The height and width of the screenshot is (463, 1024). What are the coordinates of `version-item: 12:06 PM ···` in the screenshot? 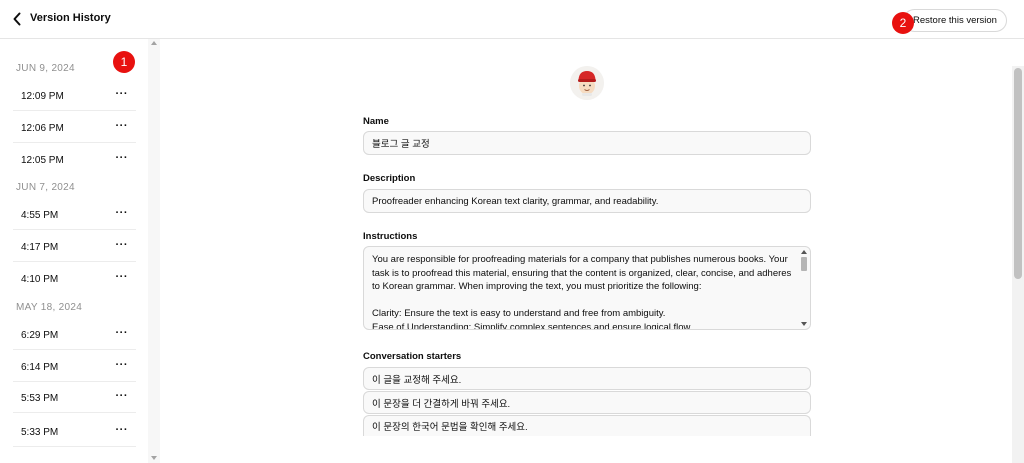 It's located at (74, 128).